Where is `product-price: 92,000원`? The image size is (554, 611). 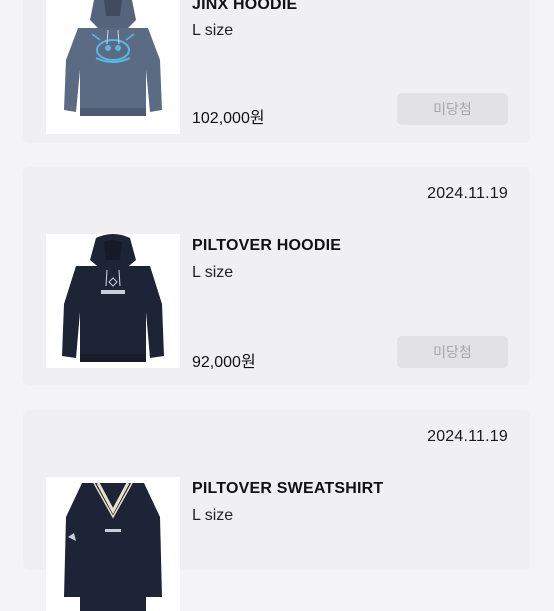
product-price: 92,000원 is located at coordinates (224, 362).